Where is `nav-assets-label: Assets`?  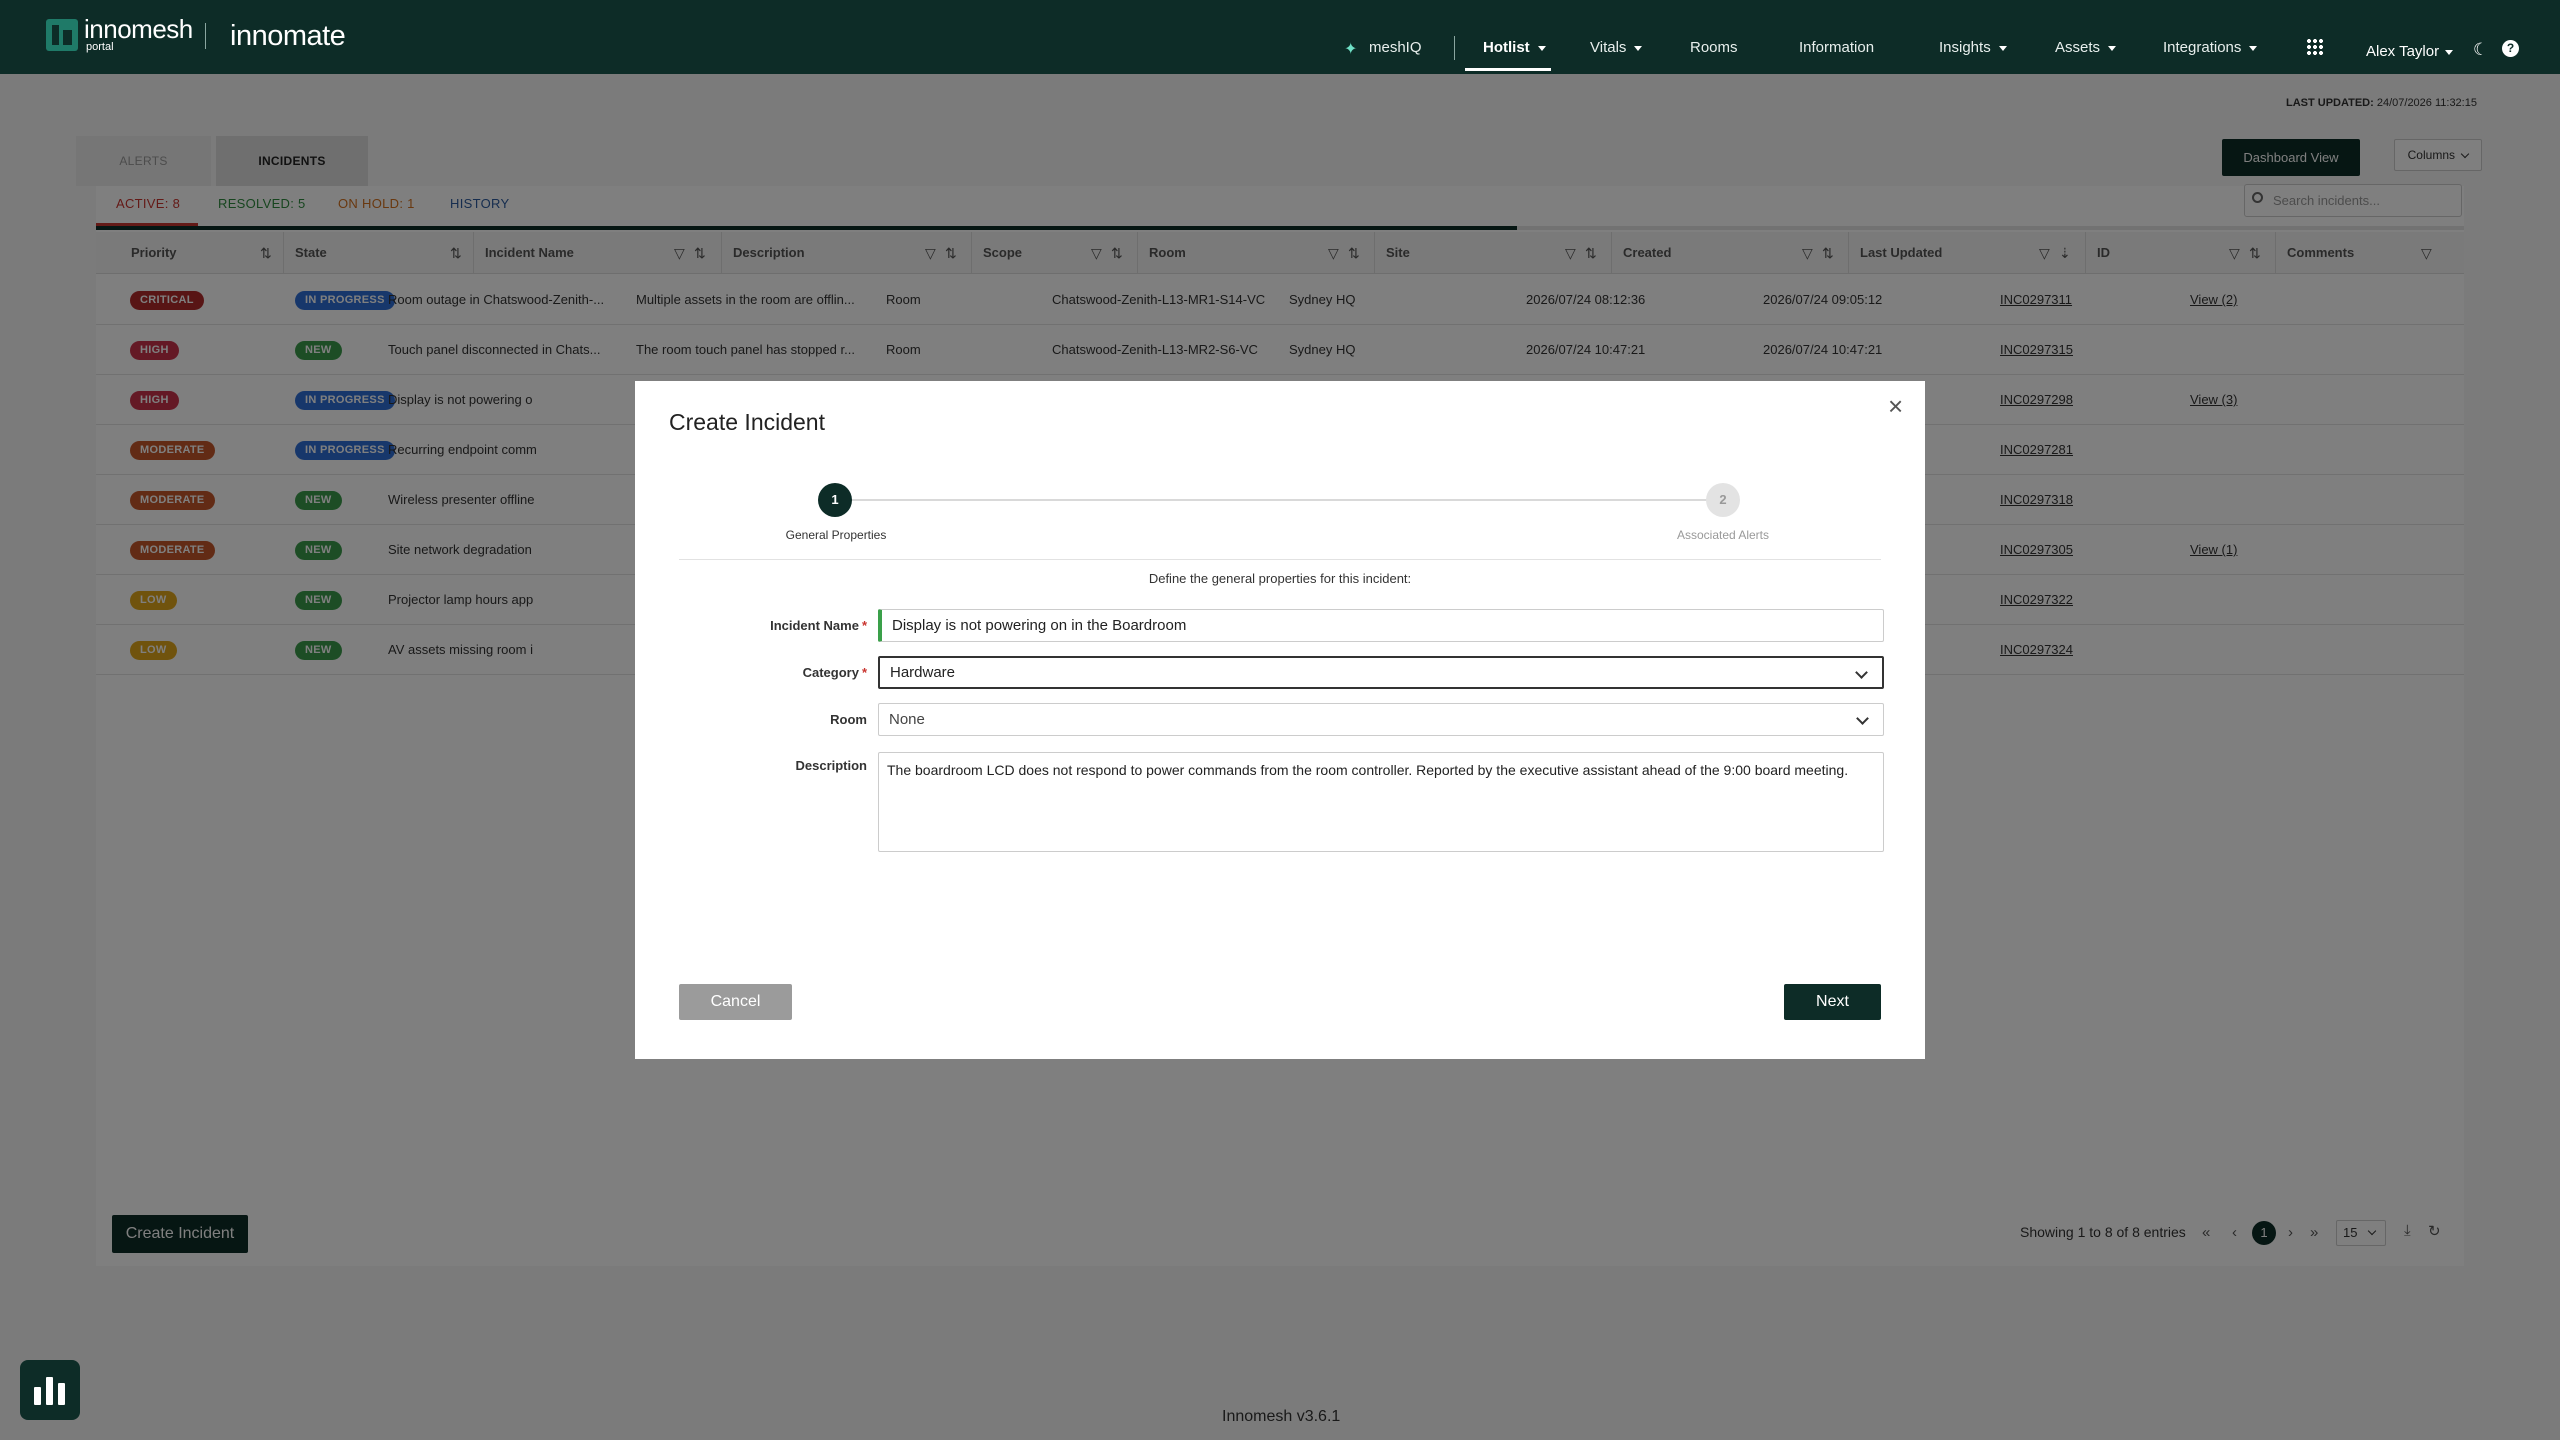
nav-assets-label: Assets is located at coordinates (2078, 47).